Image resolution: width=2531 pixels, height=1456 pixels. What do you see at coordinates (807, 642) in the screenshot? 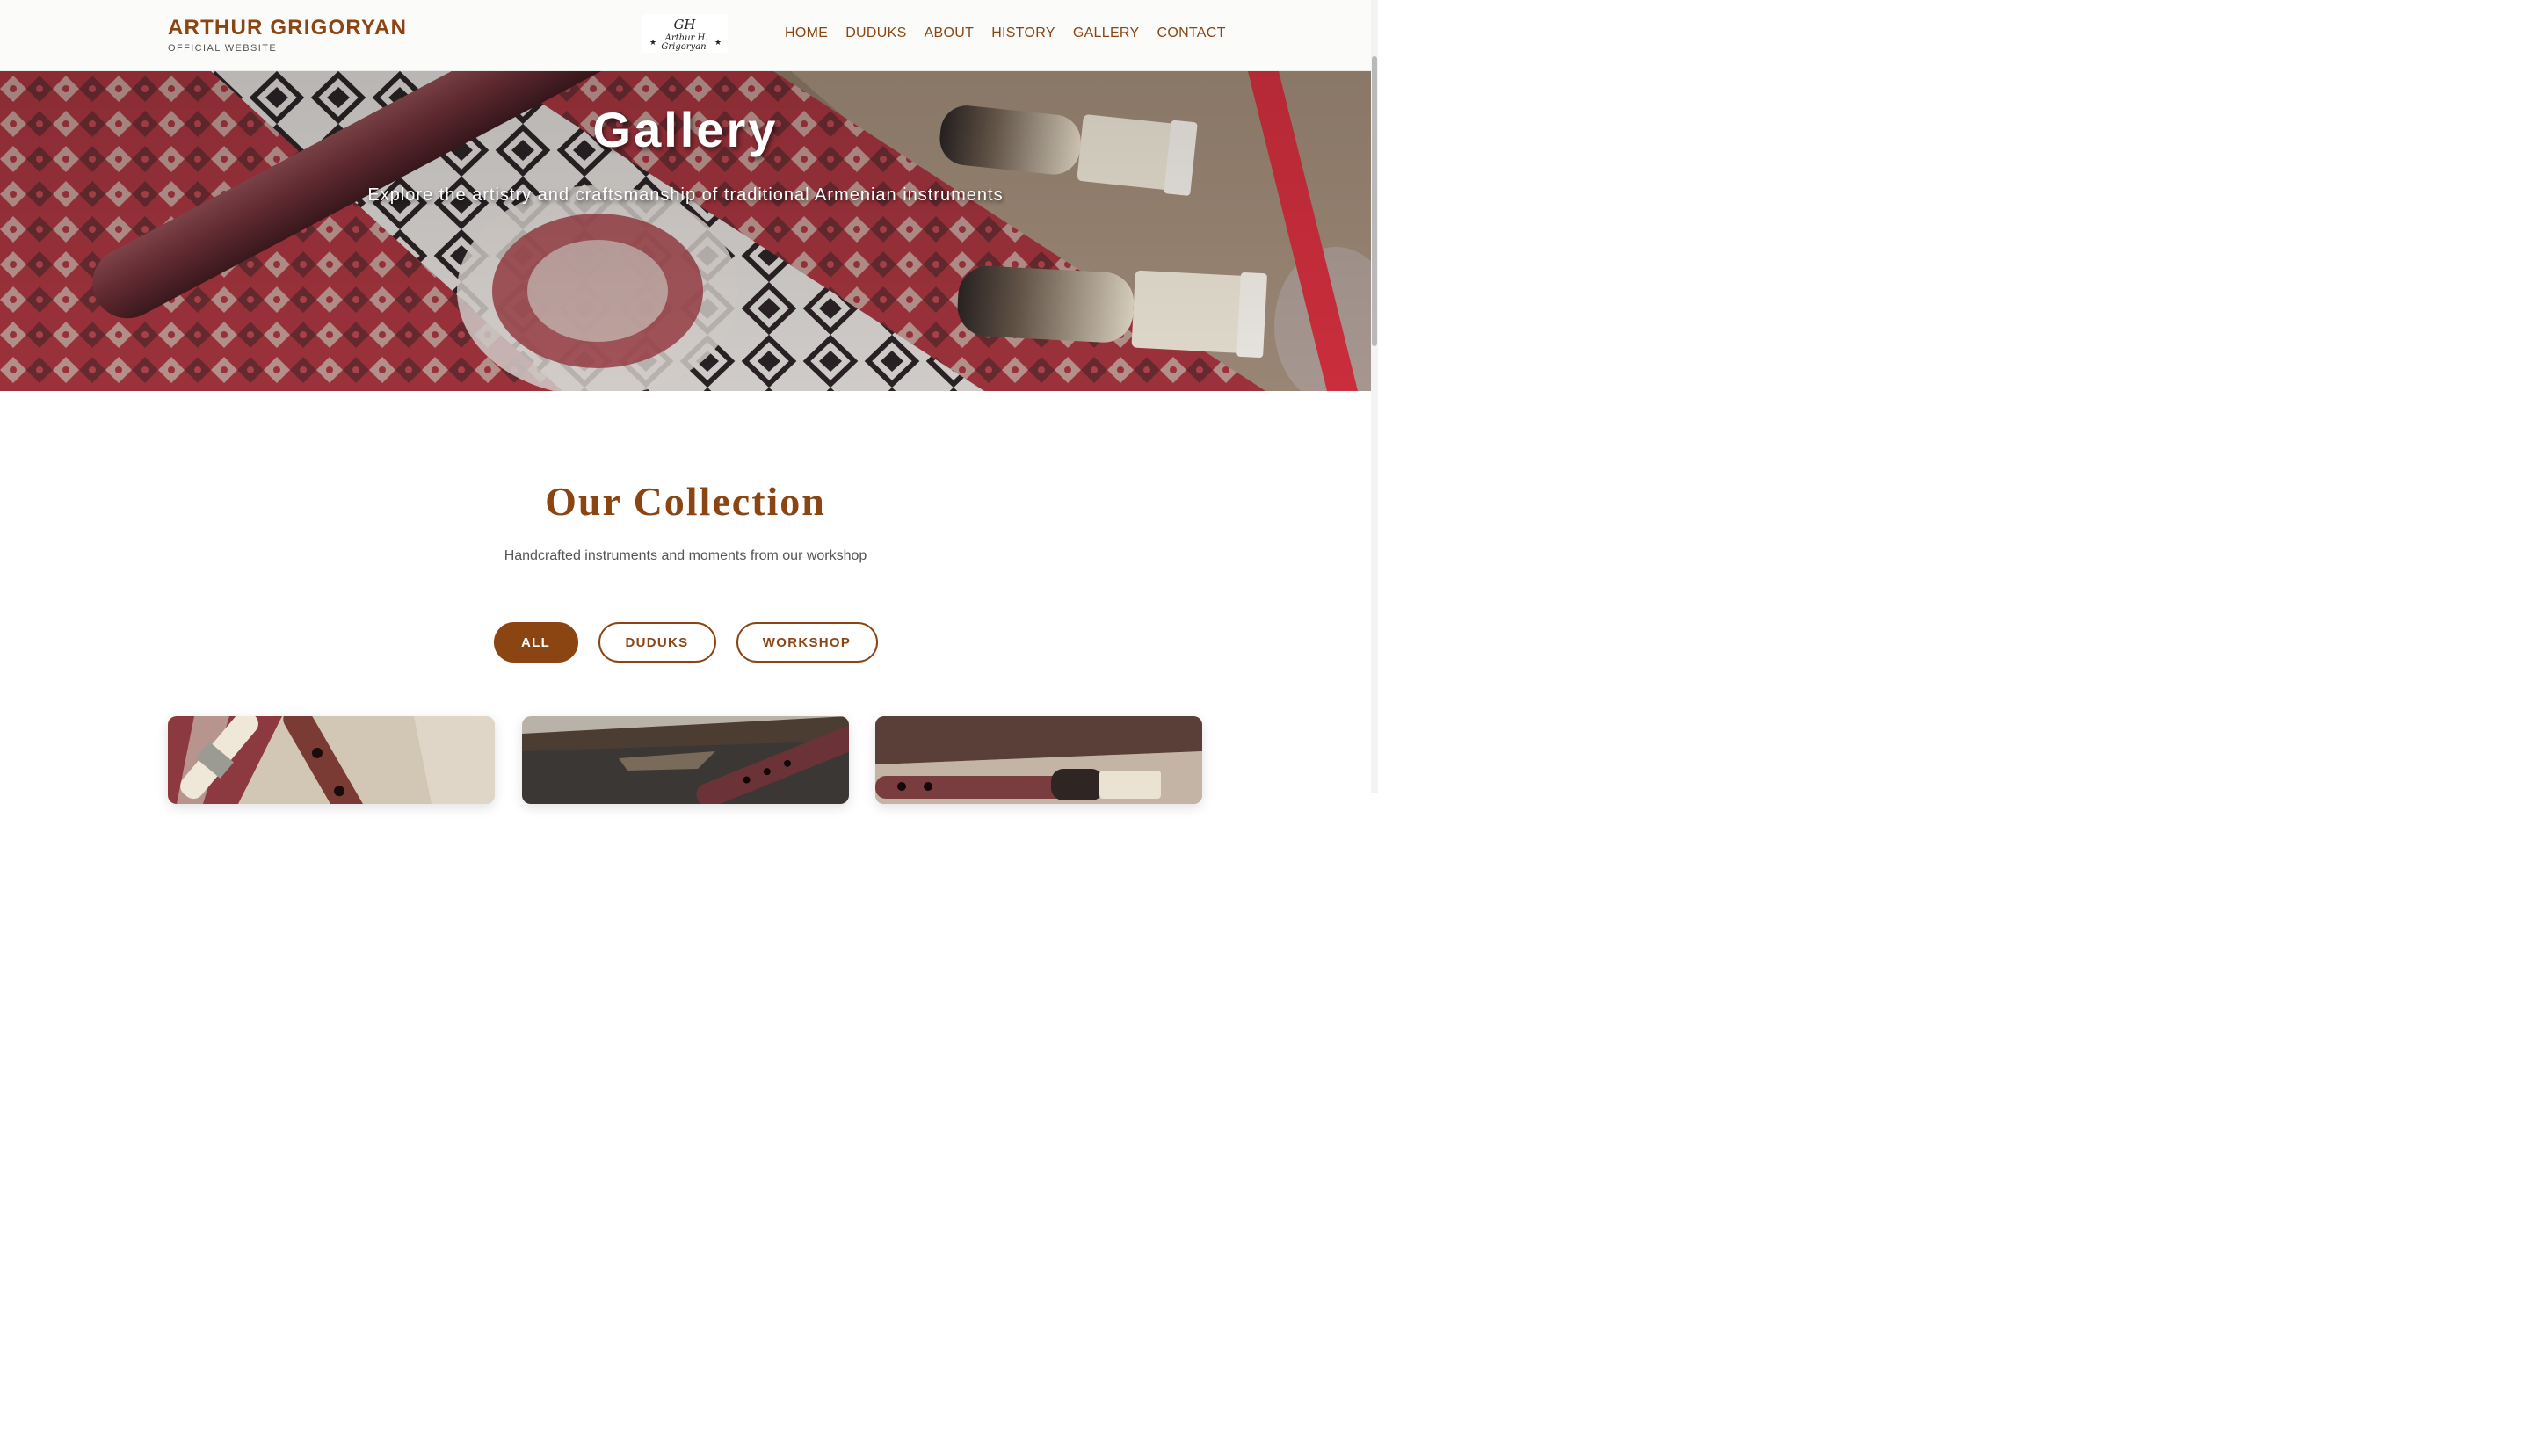
I see `filter-workshop-button: WORKSHOP` at bounding box center [807, 642].